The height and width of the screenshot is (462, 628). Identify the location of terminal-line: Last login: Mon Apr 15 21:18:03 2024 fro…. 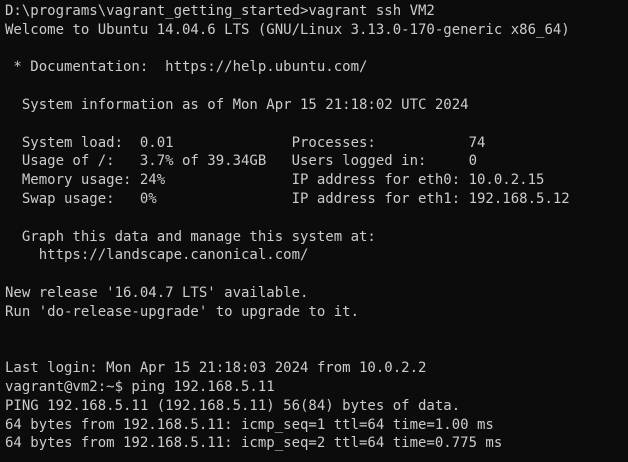
(216, 368).